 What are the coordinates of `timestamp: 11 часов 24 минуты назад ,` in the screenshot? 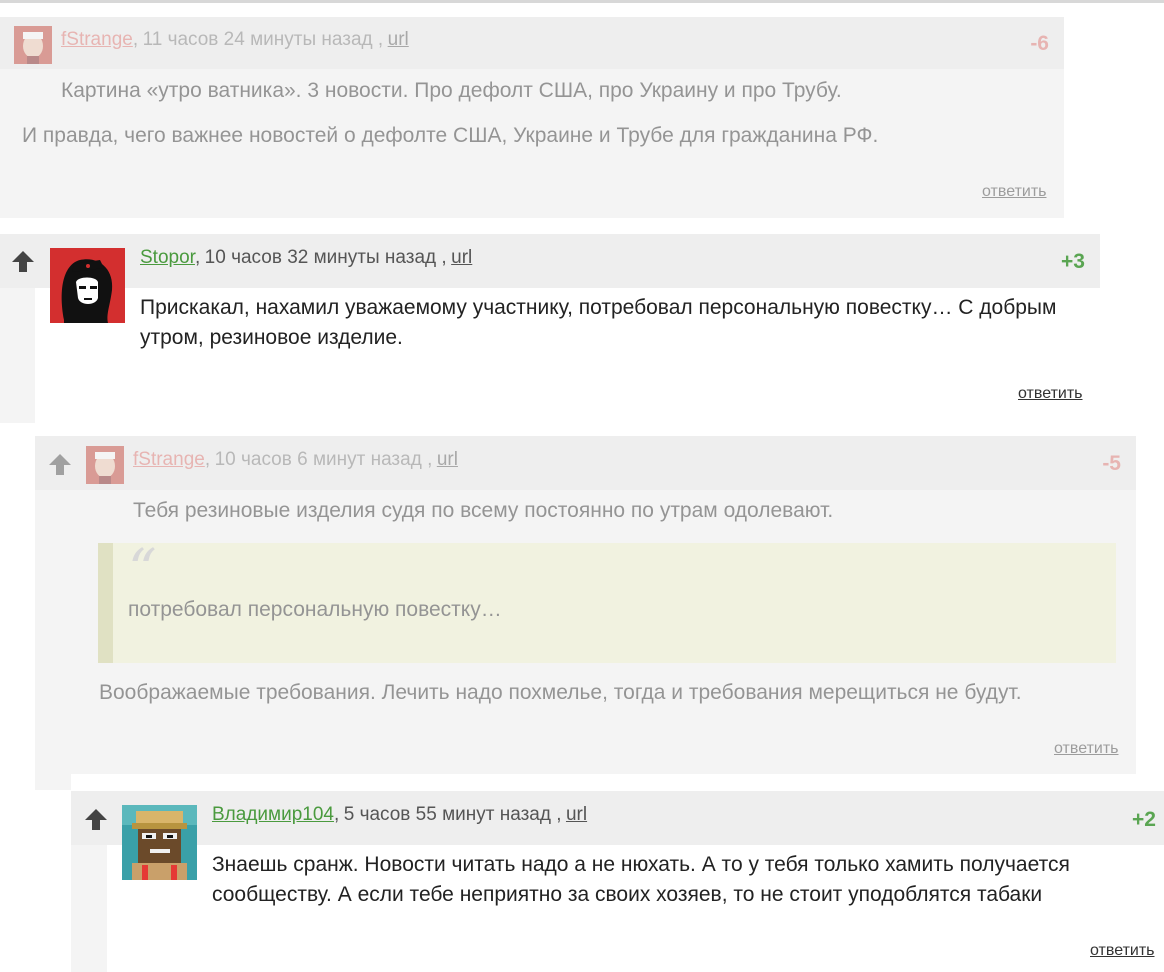 It's located at (263, 39).